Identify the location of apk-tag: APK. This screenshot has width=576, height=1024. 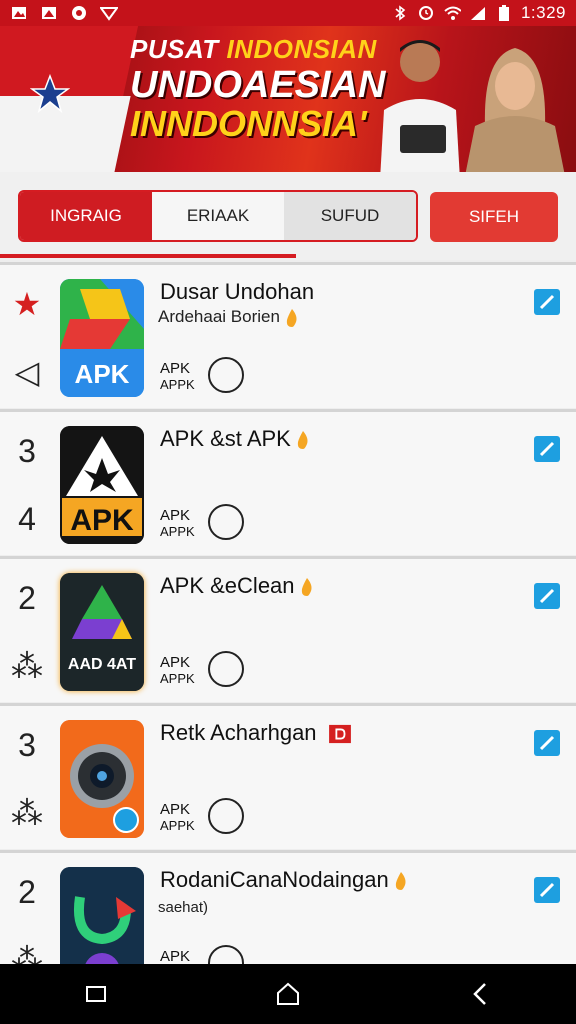
(175, 956).